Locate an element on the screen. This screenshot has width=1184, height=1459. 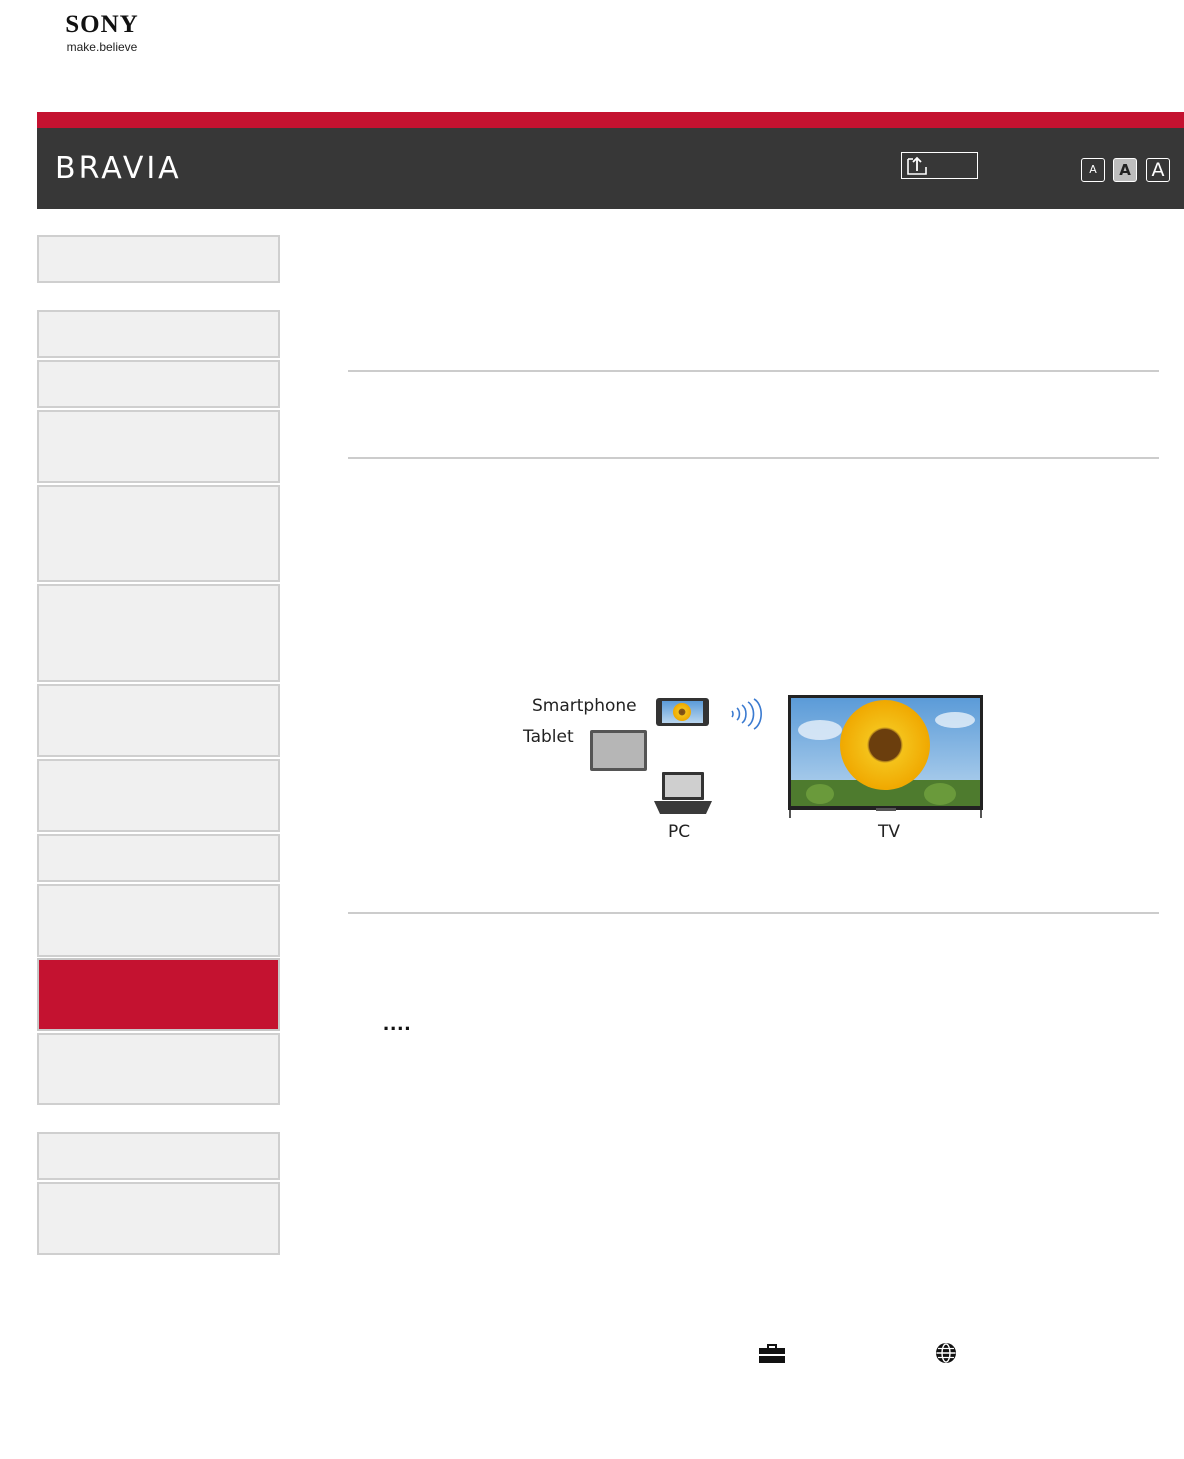
page-header: BRAVIA A A A is located at coordinates (610, 168).